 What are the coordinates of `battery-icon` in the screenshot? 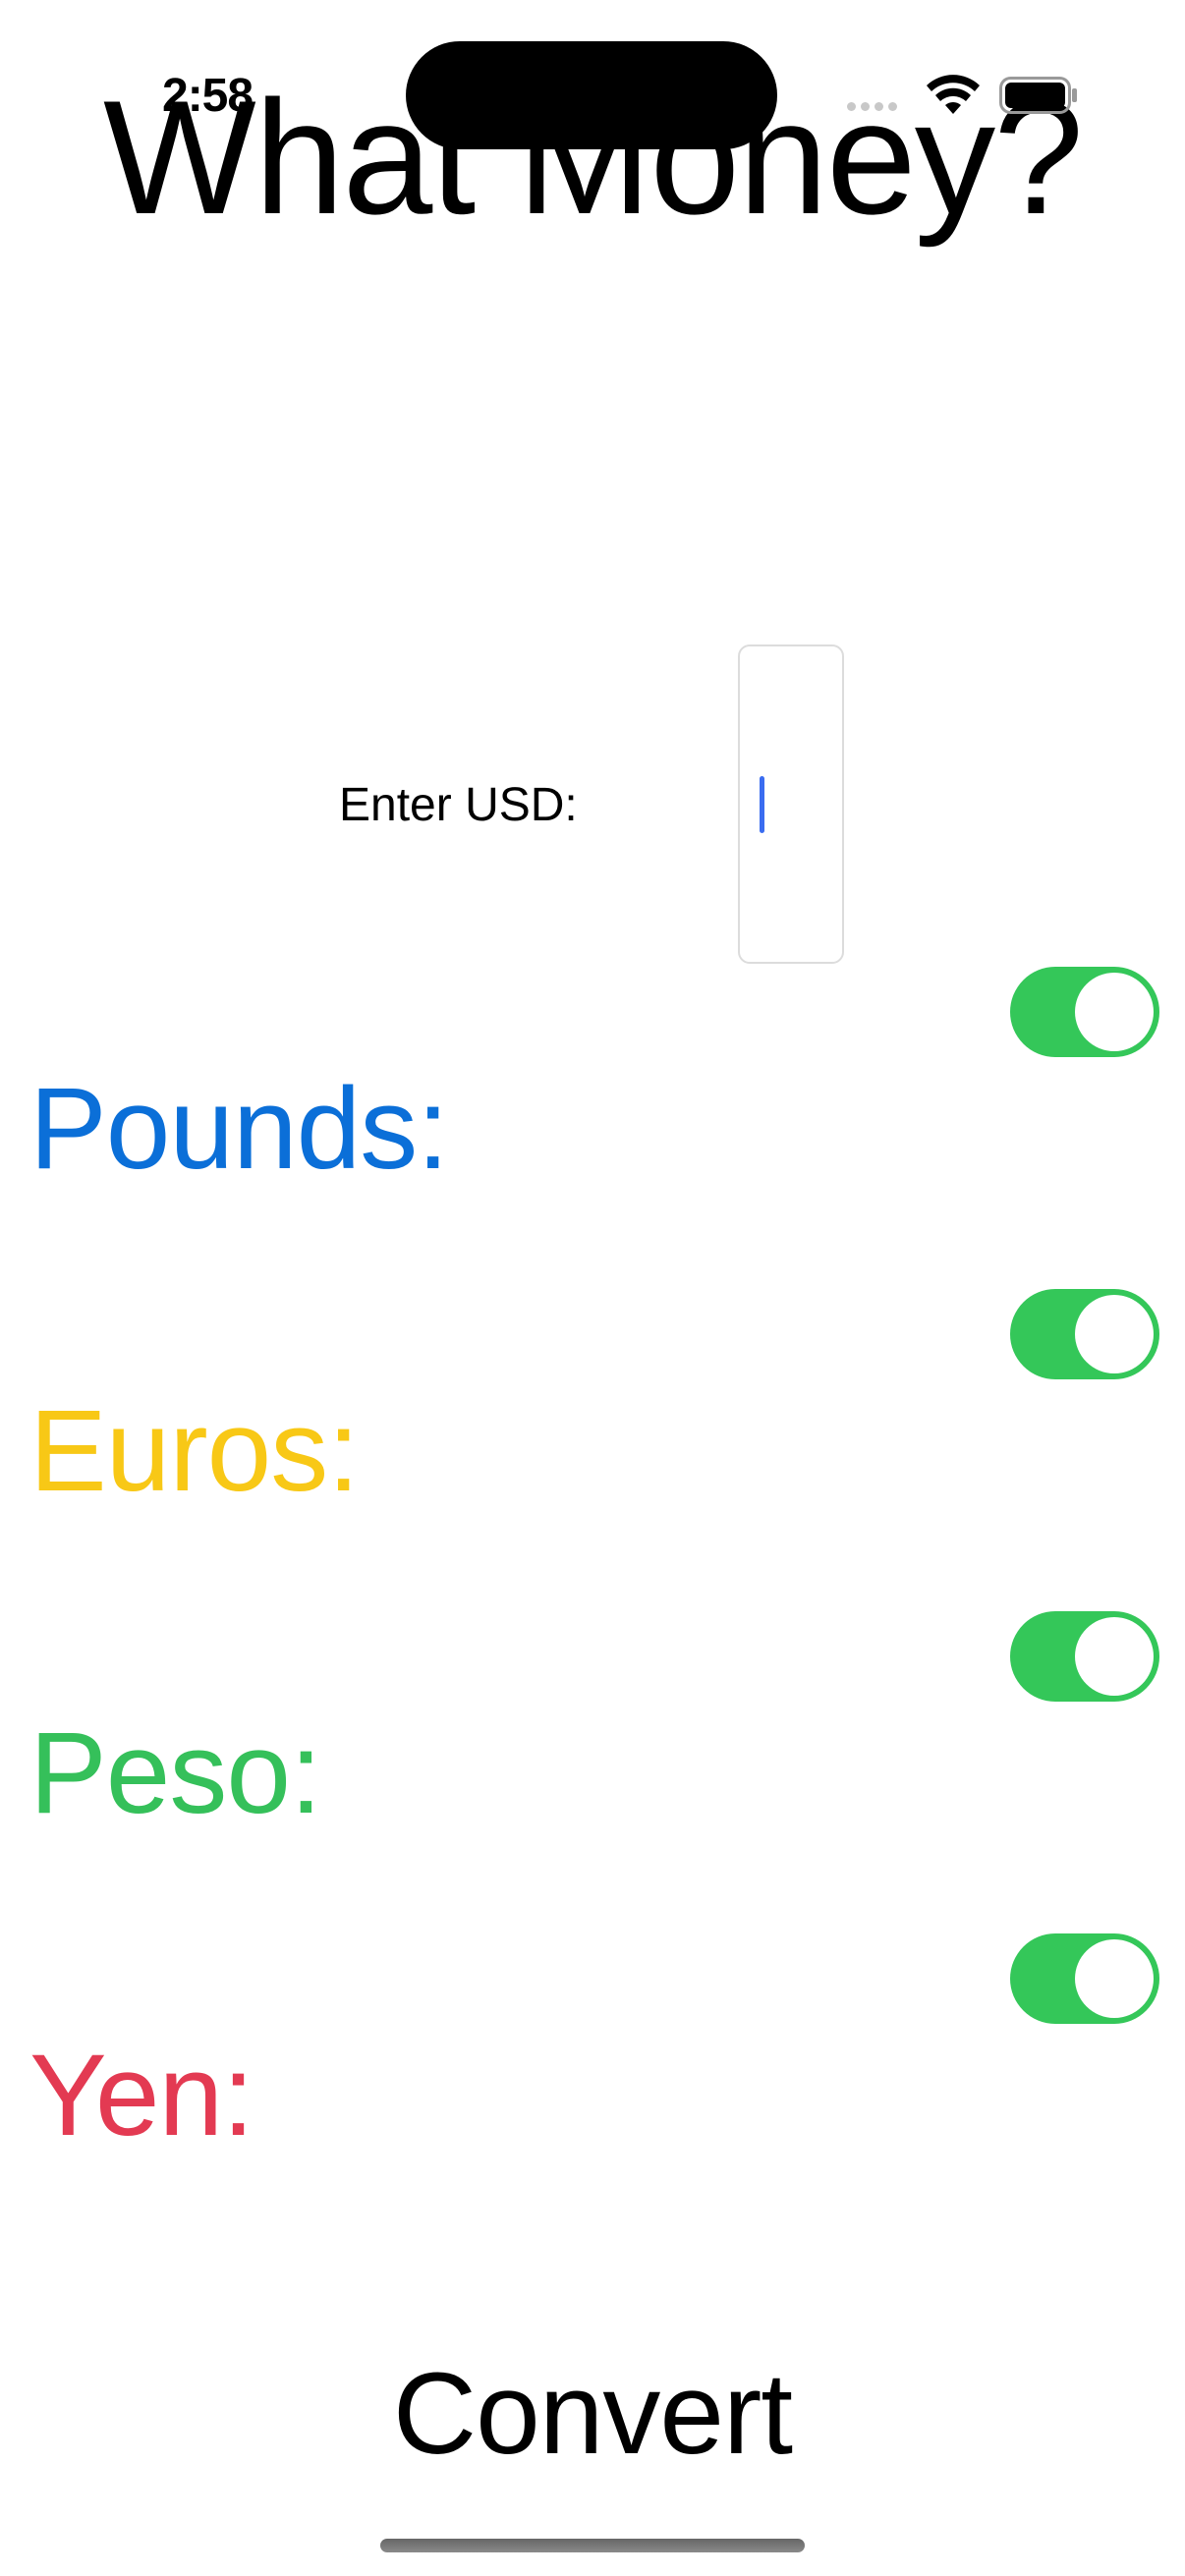 It's located at (1038, 95).